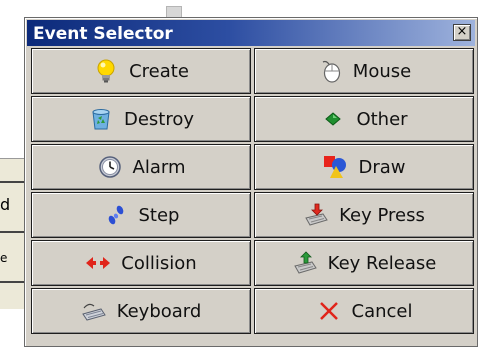 This screenshot has height=349, width=482. Describe the element at coordinates (106, 71) in the screenshot. I see `lightbulb-icon` at that location.